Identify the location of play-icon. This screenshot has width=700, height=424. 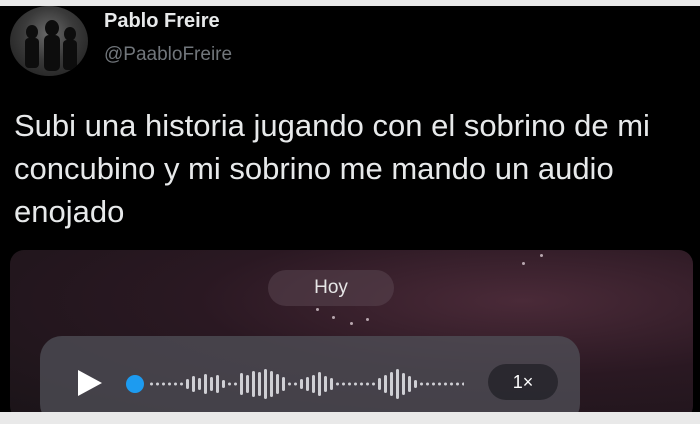
(90, 383).